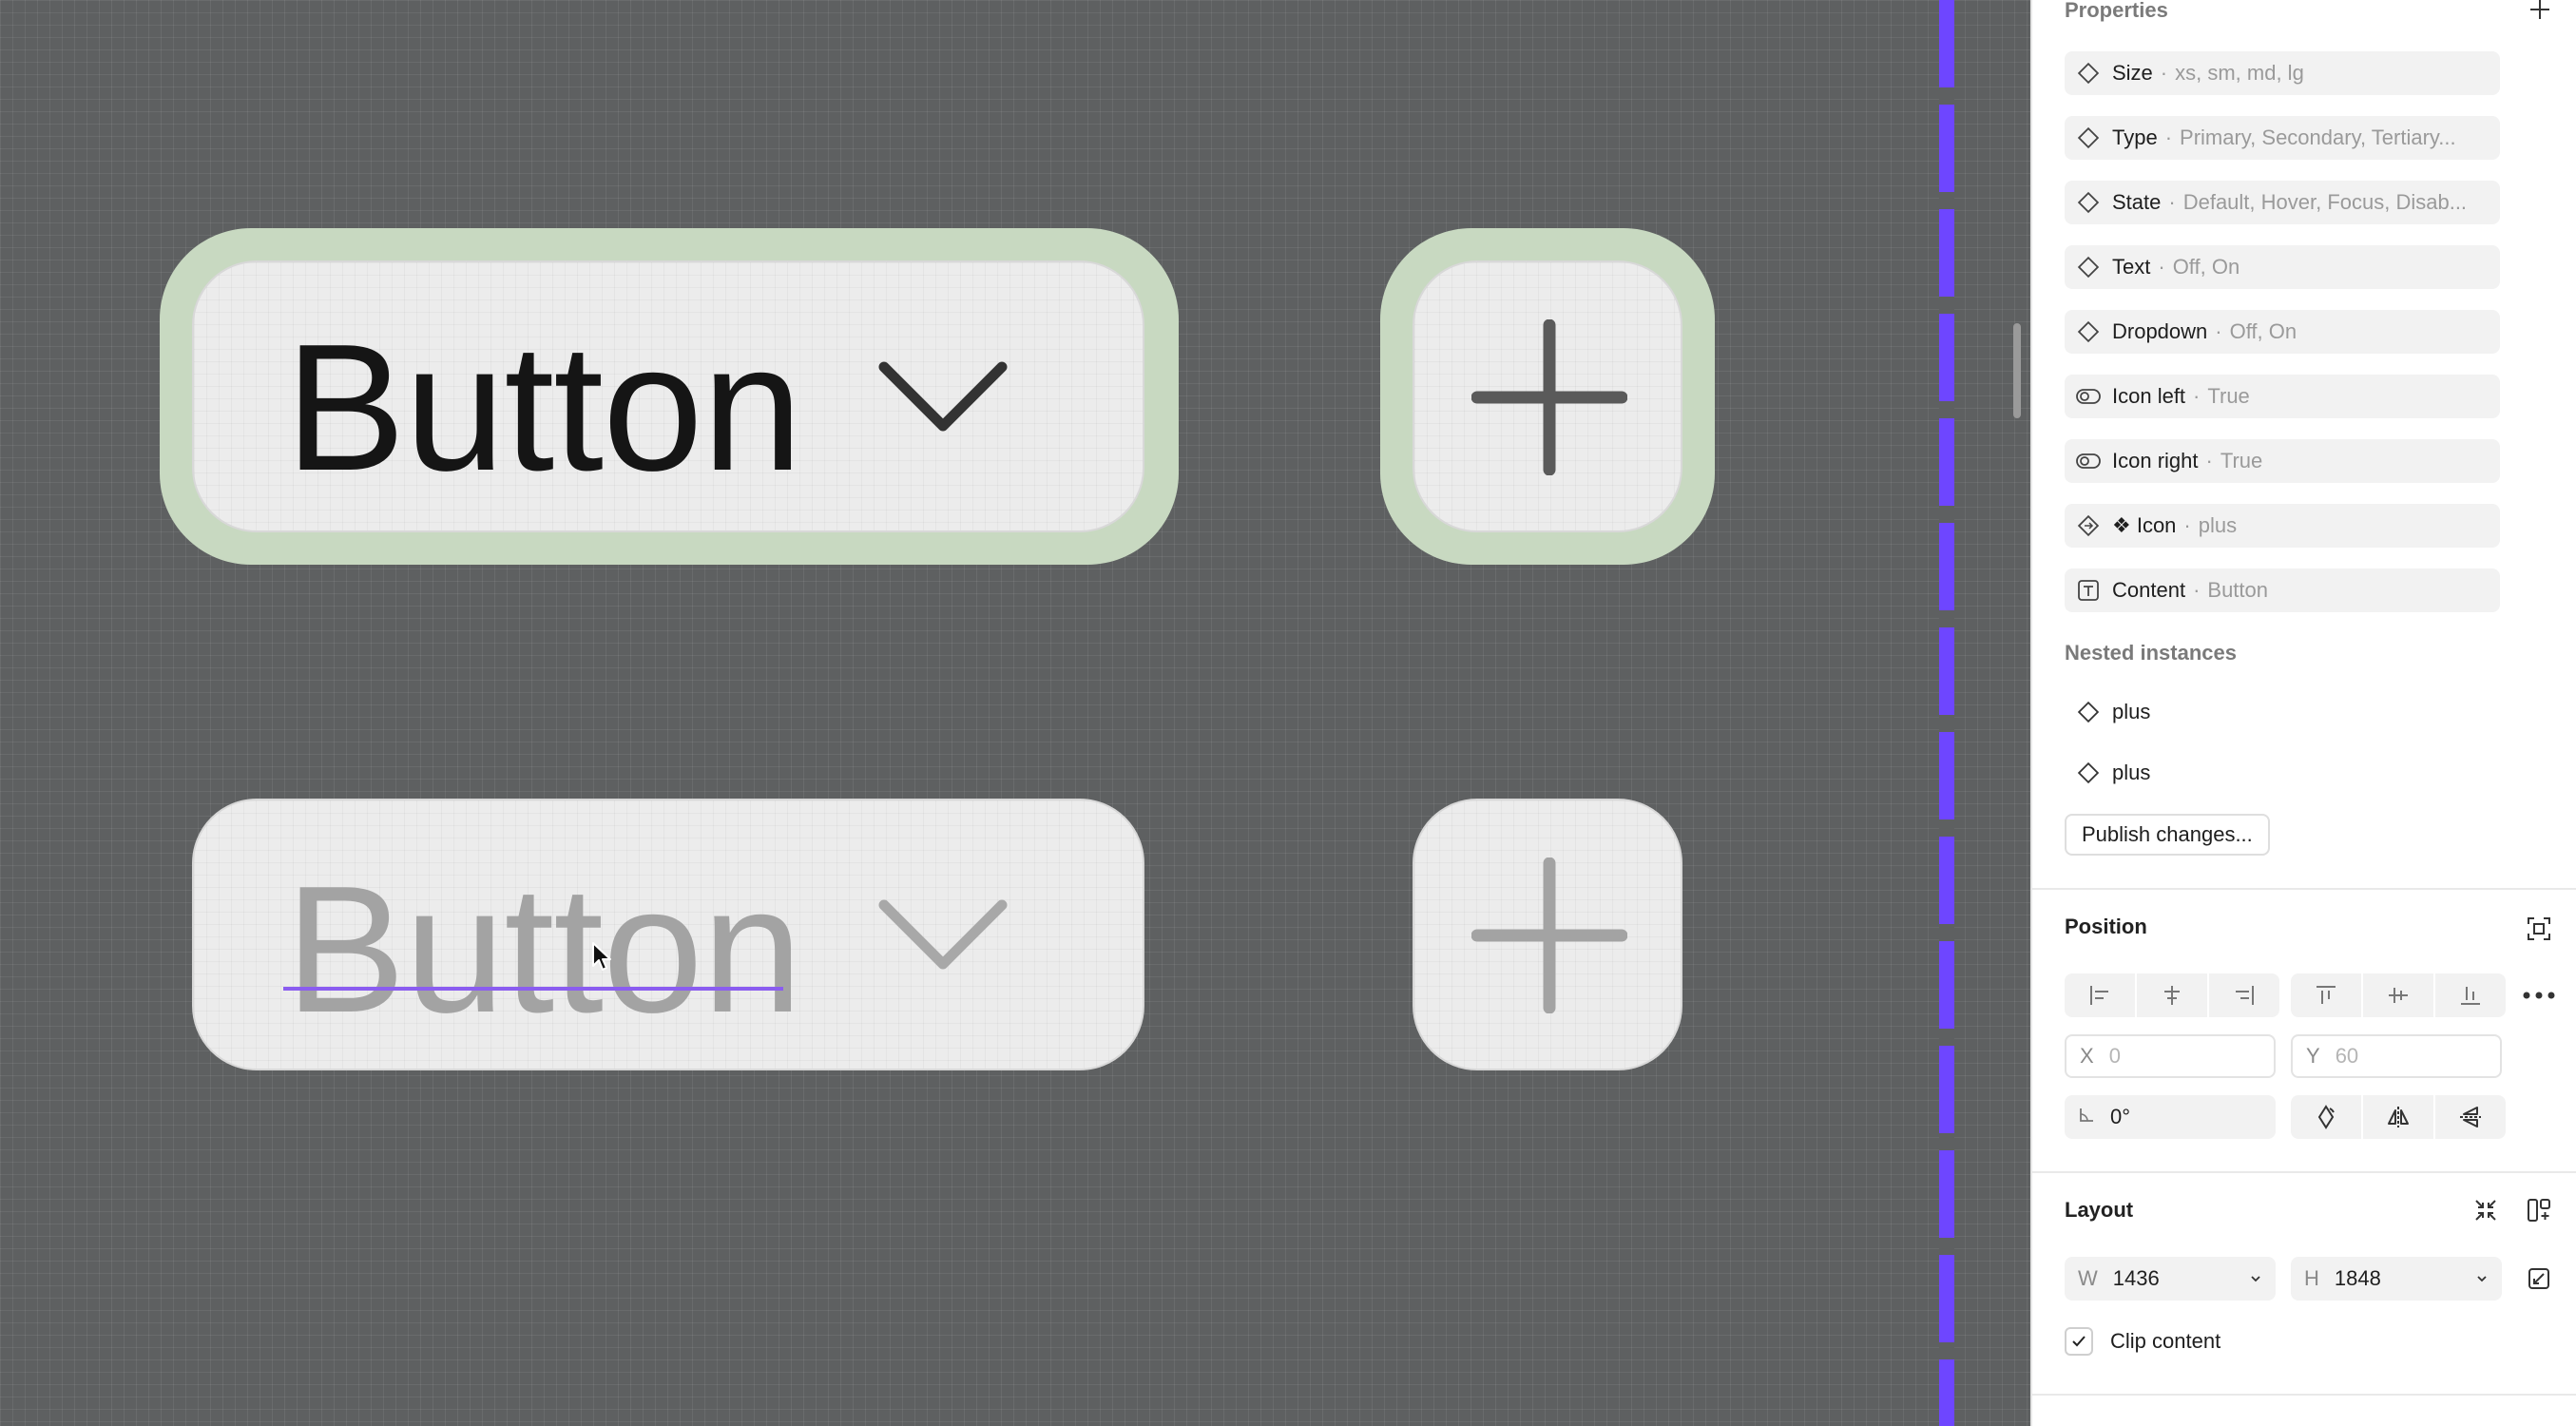  Describe the element at coordinates (2170, 1056) in the screenshot. I see `x-position-field: X 0` at that location.